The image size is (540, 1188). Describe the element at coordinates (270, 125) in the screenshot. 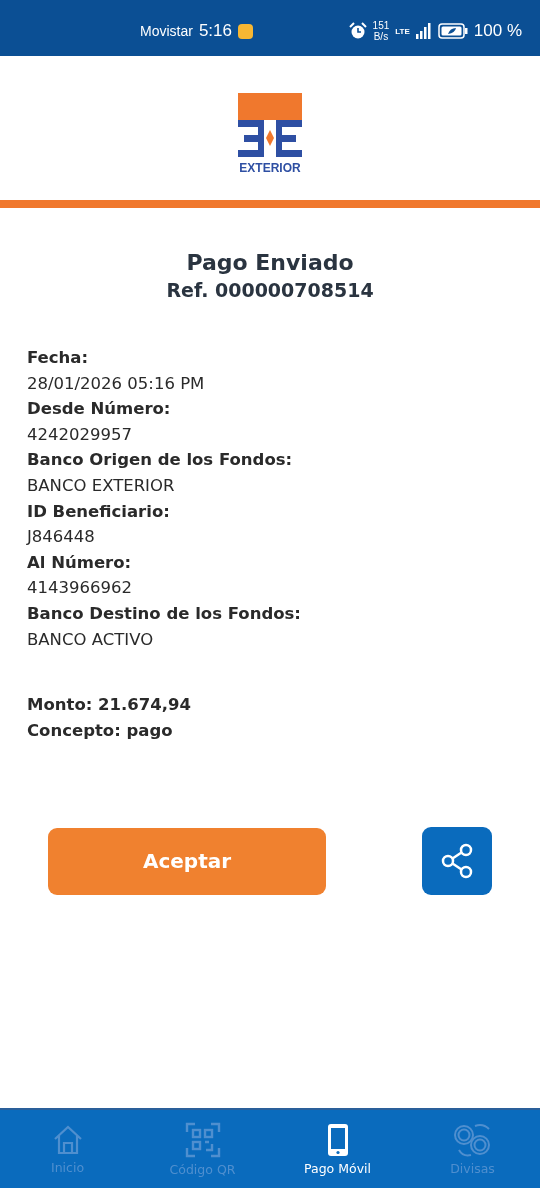

I see `logo-mark-icon` at that location.